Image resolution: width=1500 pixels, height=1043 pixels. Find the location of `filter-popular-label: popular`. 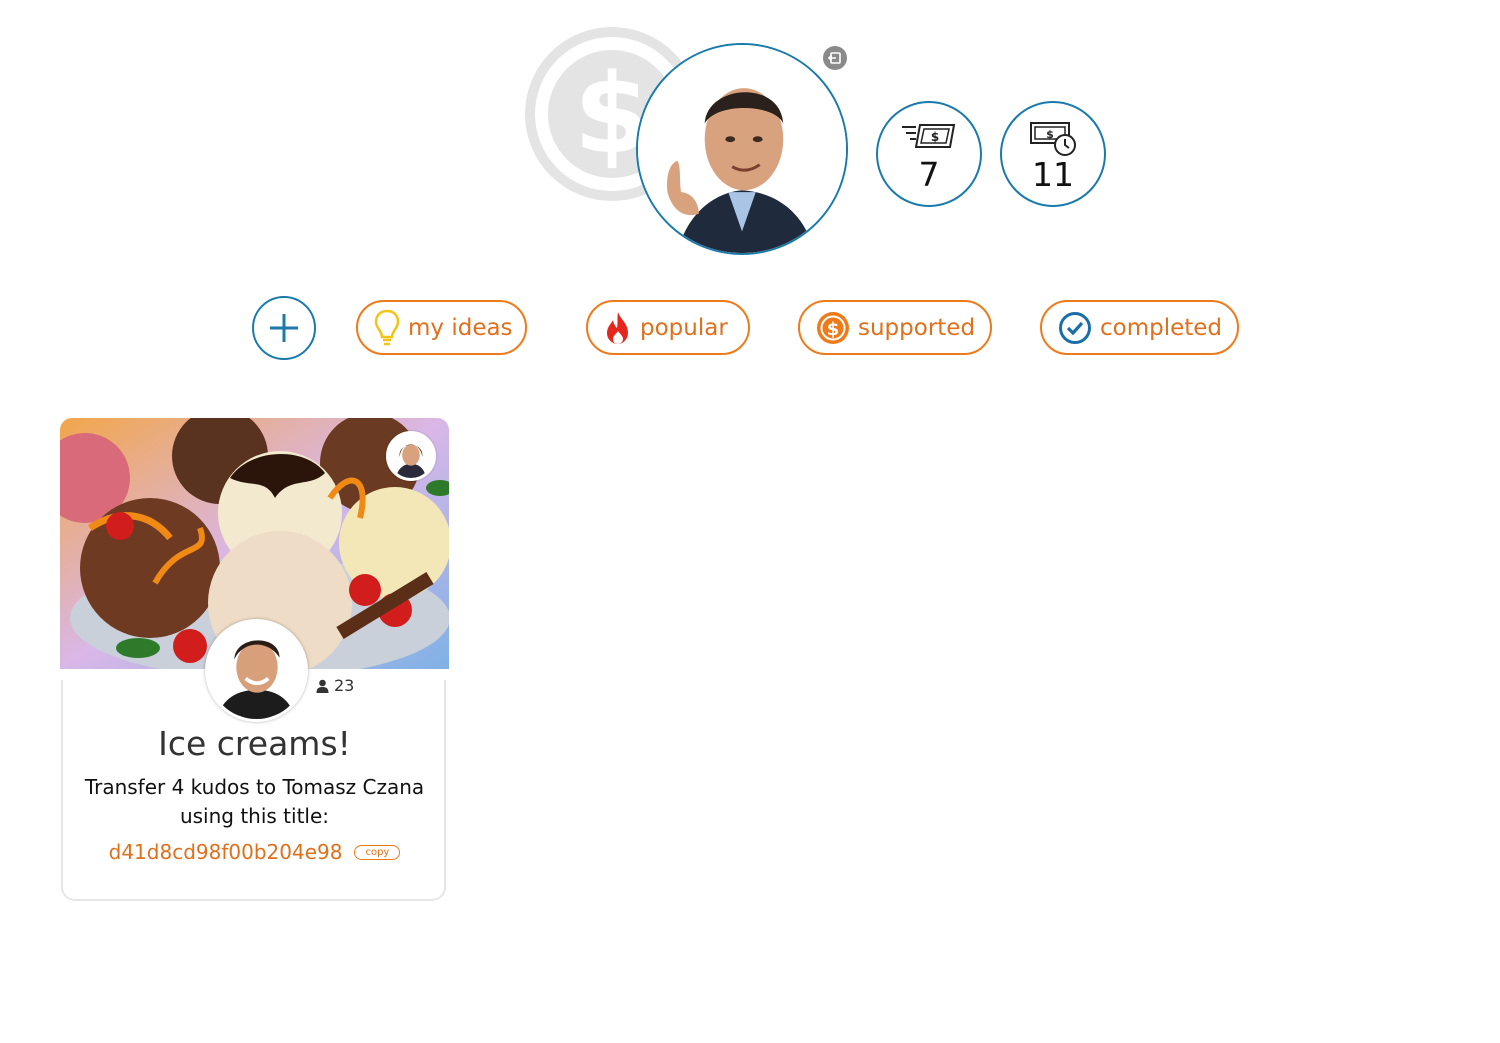

filter-popular-label: popular is located at coordinates (684, 327).